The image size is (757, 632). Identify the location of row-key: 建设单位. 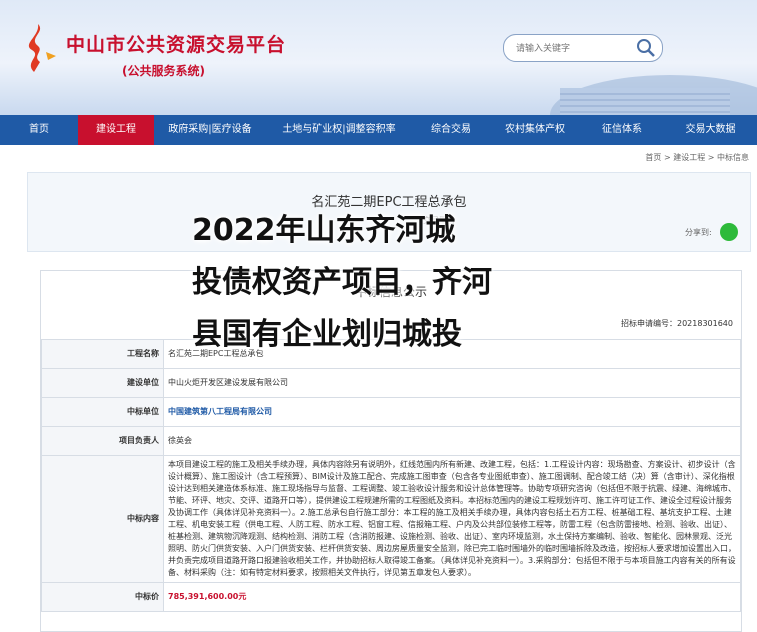
(102, 383).